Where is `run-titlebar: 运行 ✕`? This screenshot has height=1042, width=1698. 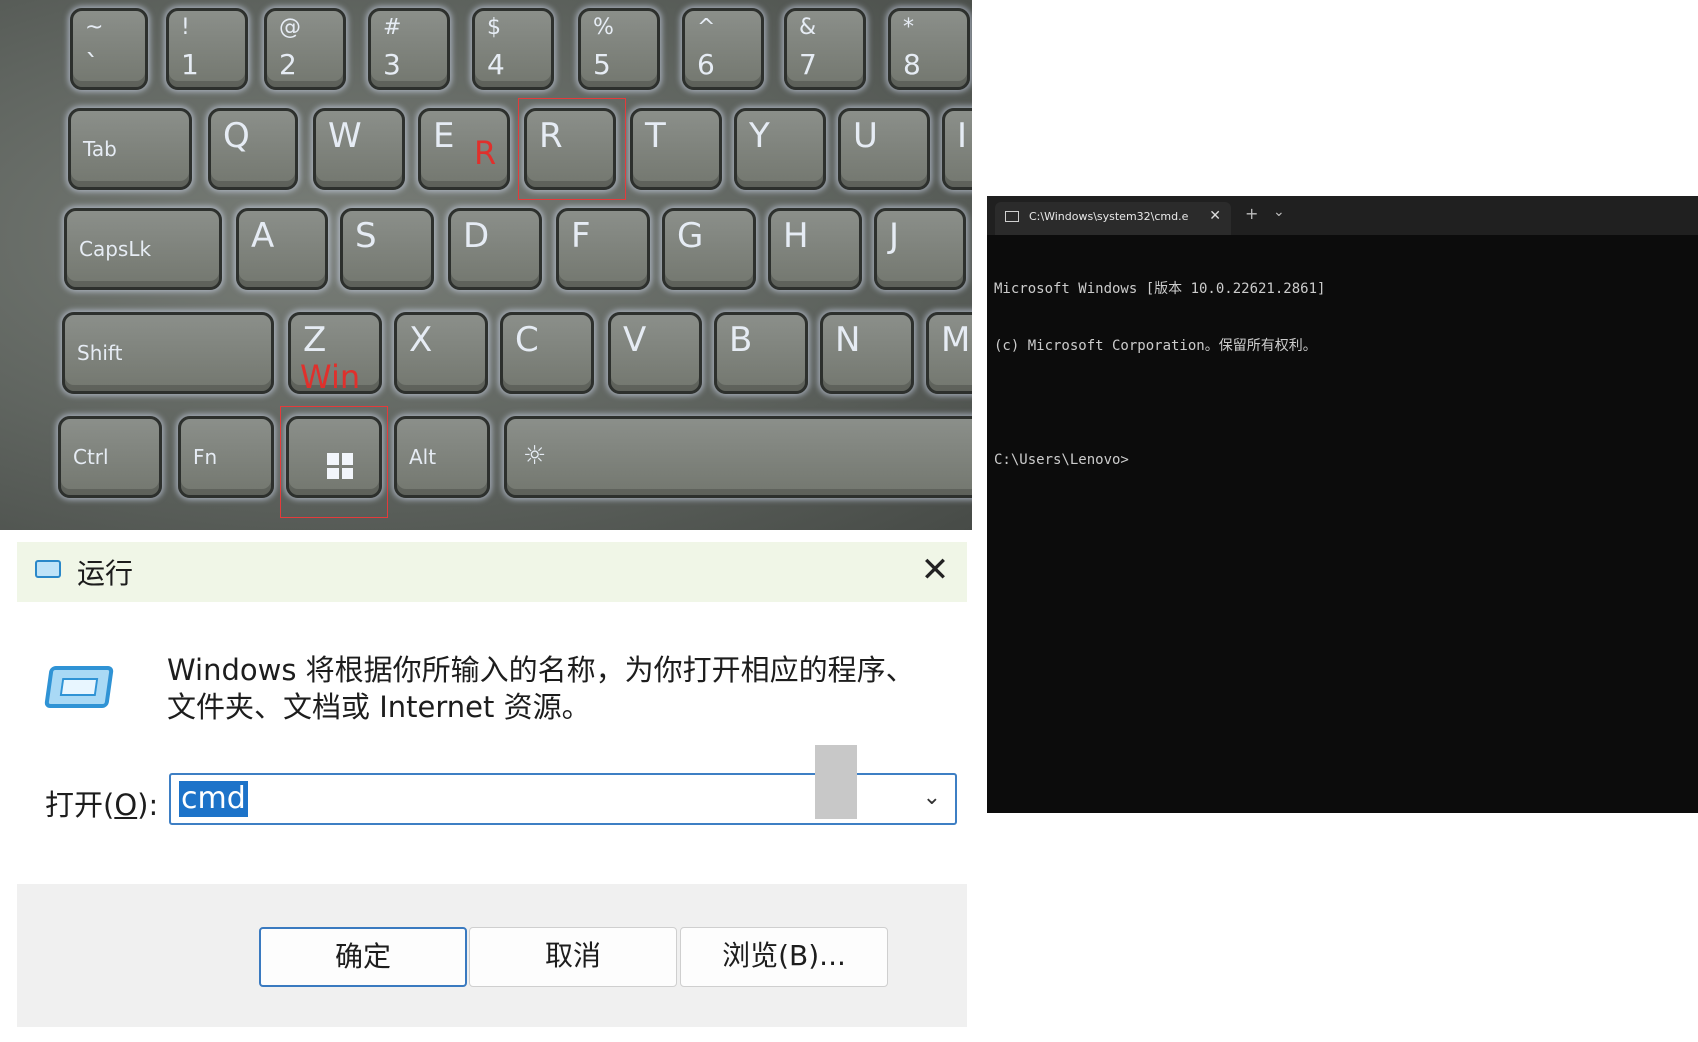 run-titlebar: 运行 ✕ is located at coordinates (492, 572).